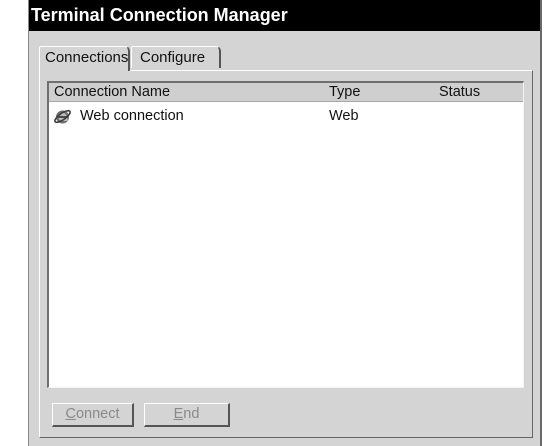 The image size is (545, 446). Describe the element at coordinates (284, 15) in the screenshot. I see `window-title: Terminal Connection Manager` at that location.